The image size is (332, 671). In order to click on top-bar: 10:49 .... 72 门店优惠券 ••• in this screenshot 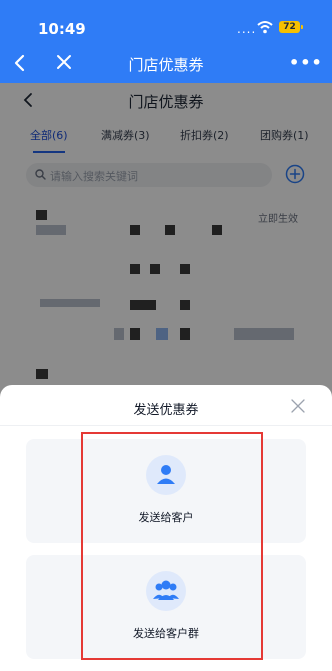, I will do `click(166, 41)`.